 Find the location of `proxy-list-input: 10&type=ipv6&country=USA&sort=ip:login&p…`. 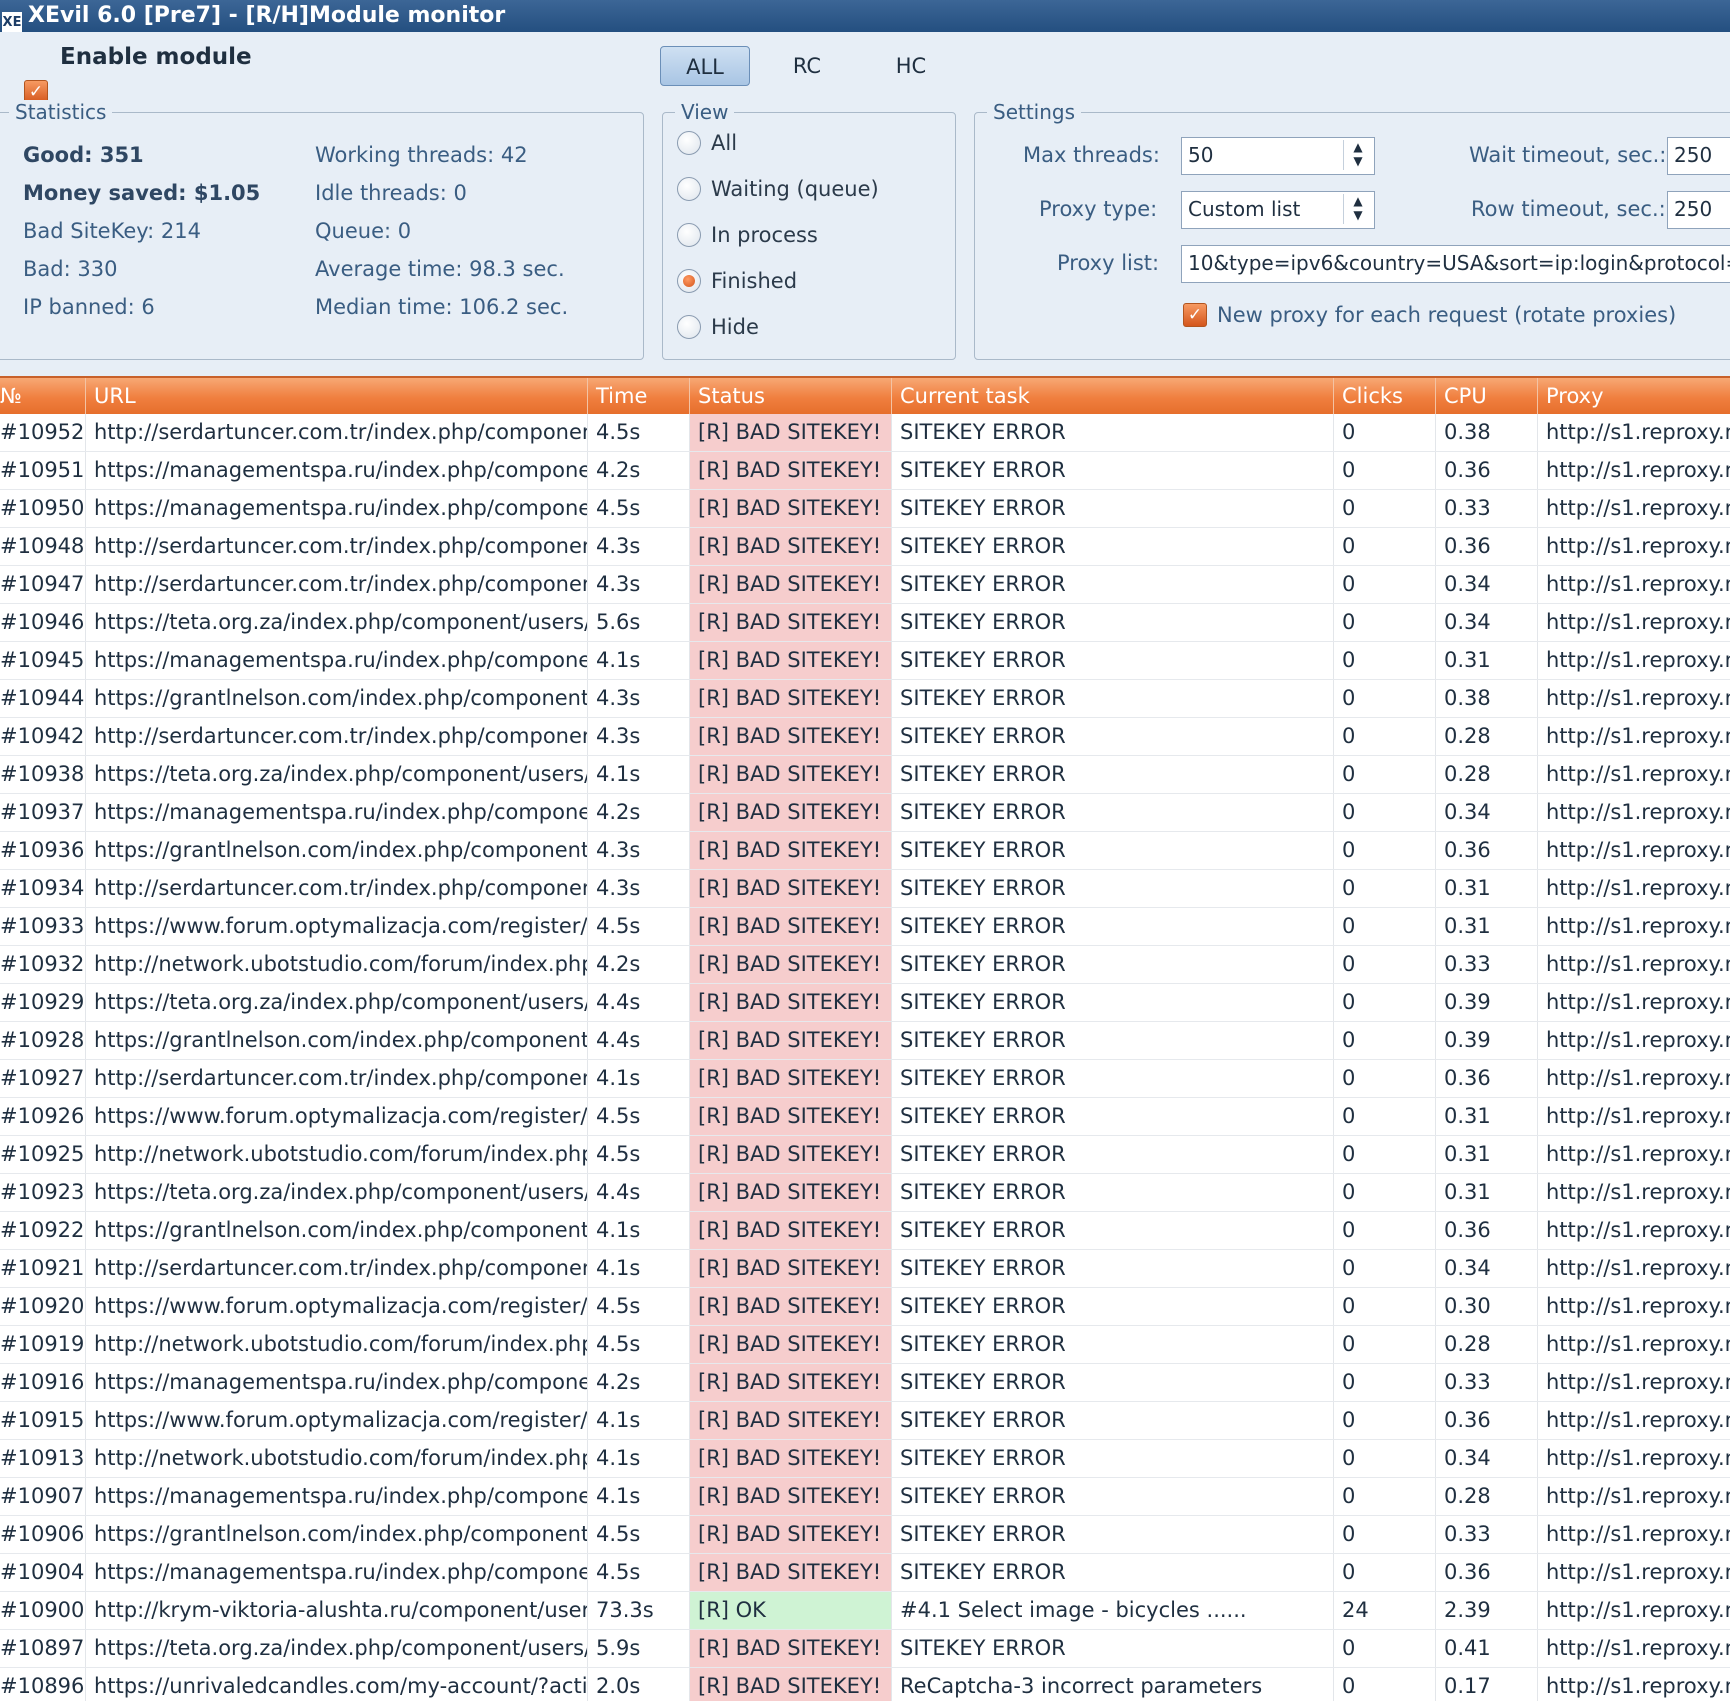

proxy-list-input: 10&type=ipv6&country=USA&sort=ip:login&p… is located at coordinates (1455, 264).